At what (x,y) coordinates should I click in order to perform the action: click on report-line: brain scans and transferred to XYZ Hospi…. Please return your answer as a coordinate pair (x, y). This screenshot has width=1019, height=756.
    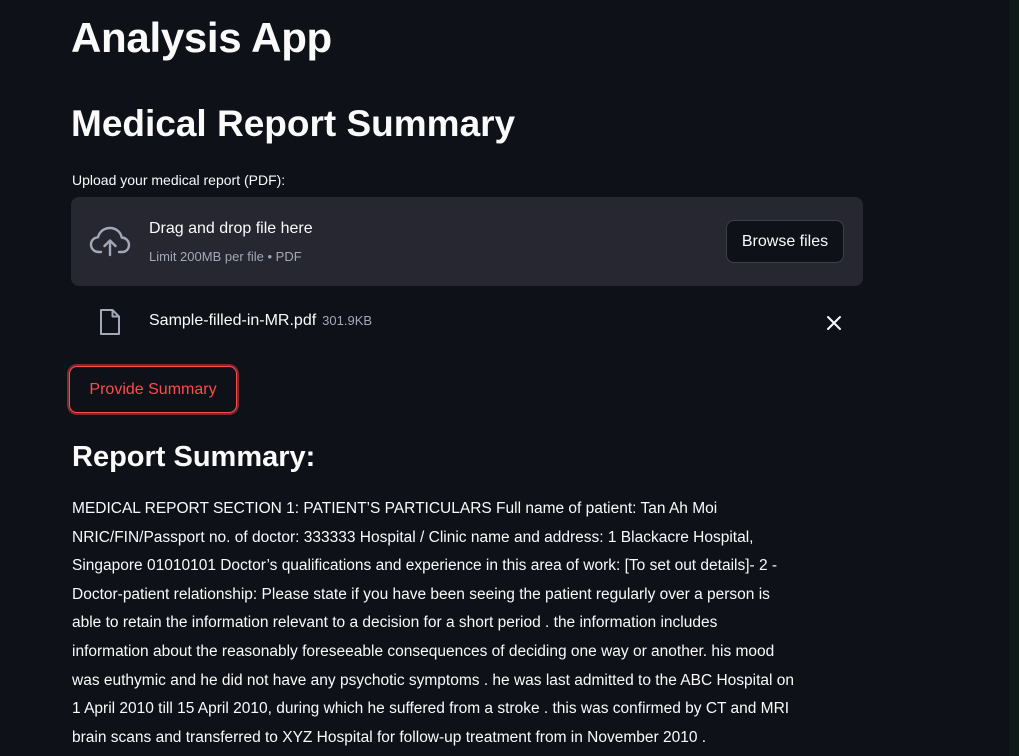
    Looking at the image, I should click on (389, 737).